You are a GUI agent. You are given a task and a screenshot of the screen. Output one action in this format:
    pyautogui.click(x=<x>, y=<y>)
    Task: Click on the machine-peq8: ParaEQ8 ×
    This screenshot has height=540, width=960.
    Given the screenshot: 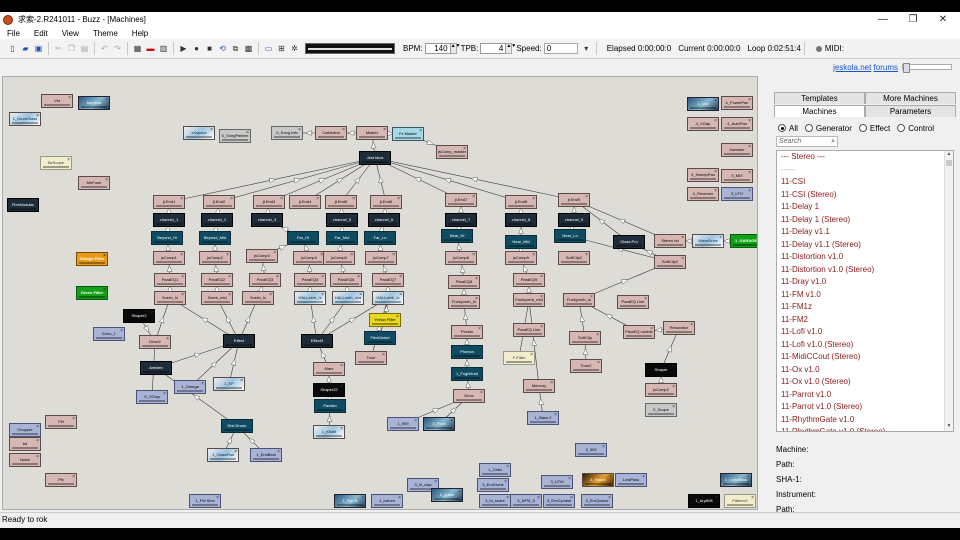 What is the action you would take?
    pyautogui.click(x=464, y=282)
    